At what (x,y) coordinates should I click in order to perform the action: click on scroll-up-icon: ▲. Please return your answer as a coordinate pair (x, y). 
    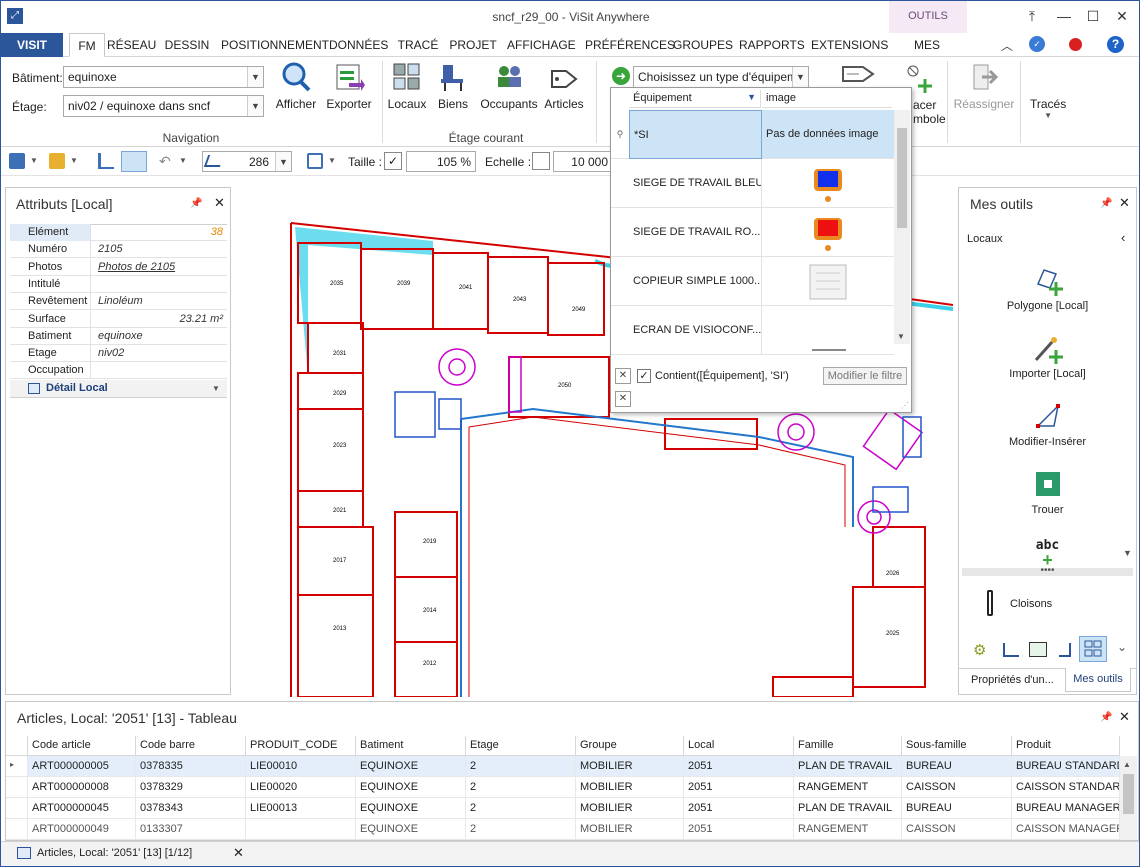
    Looking at the image, I should click on (1127, 764).